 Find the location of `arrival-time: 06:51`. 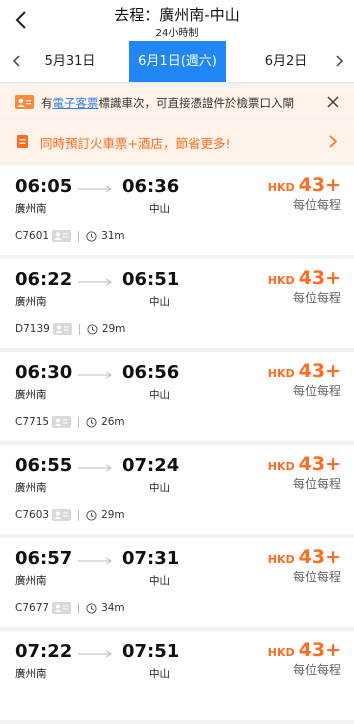

arrival-time: 06:51 is located at coordinates (151, 279).